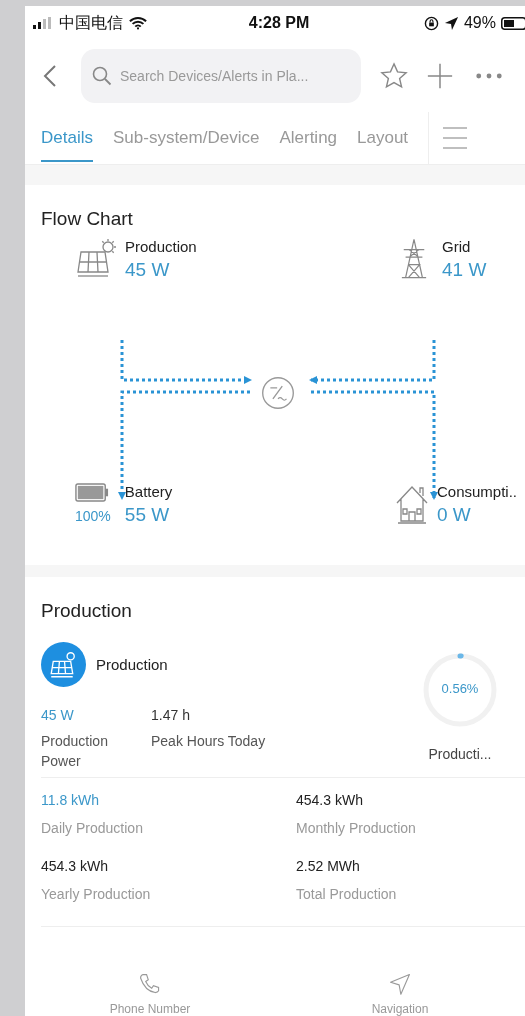 This screenshot has height=1016, width=525. I want to click on node-label: Grid, so click(457, 246).